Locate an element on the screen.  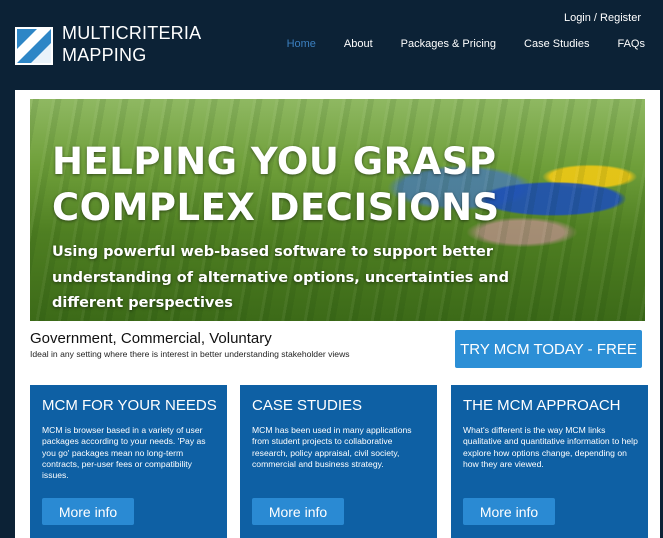
login-register-link: Login / Register is located at coordinates (602, 18).